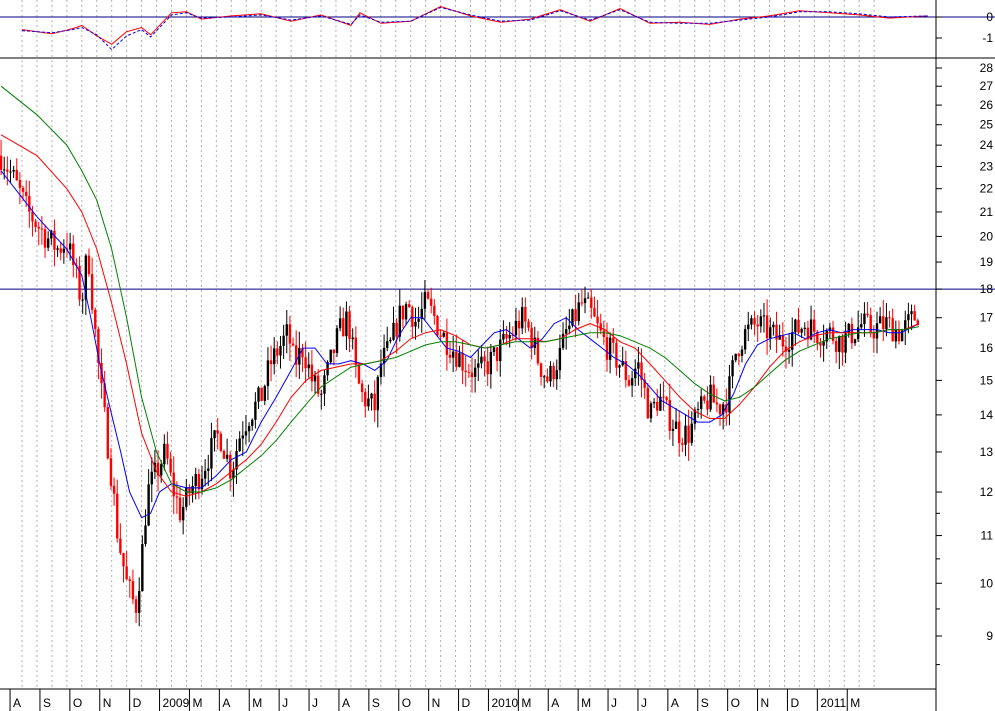 The width and height of the screenshot is (995, 711). What do you see at coordinates (705, 703) in the screenshot?
I see `x-tick-label: S` at bounding box center [705, 703].